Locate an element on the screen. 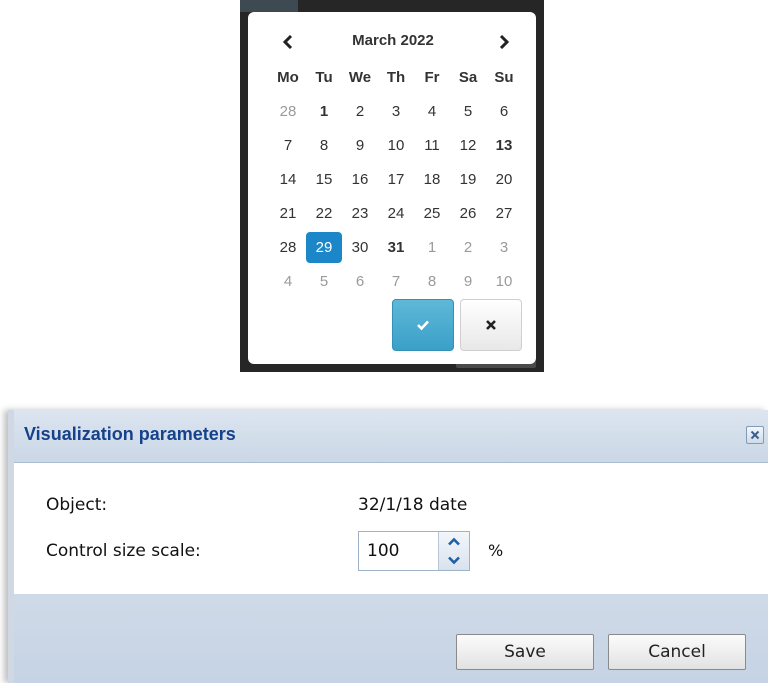 The height and width of the screenshot is (683, 768). scale-unit: % is located at coordinates (496, 550).